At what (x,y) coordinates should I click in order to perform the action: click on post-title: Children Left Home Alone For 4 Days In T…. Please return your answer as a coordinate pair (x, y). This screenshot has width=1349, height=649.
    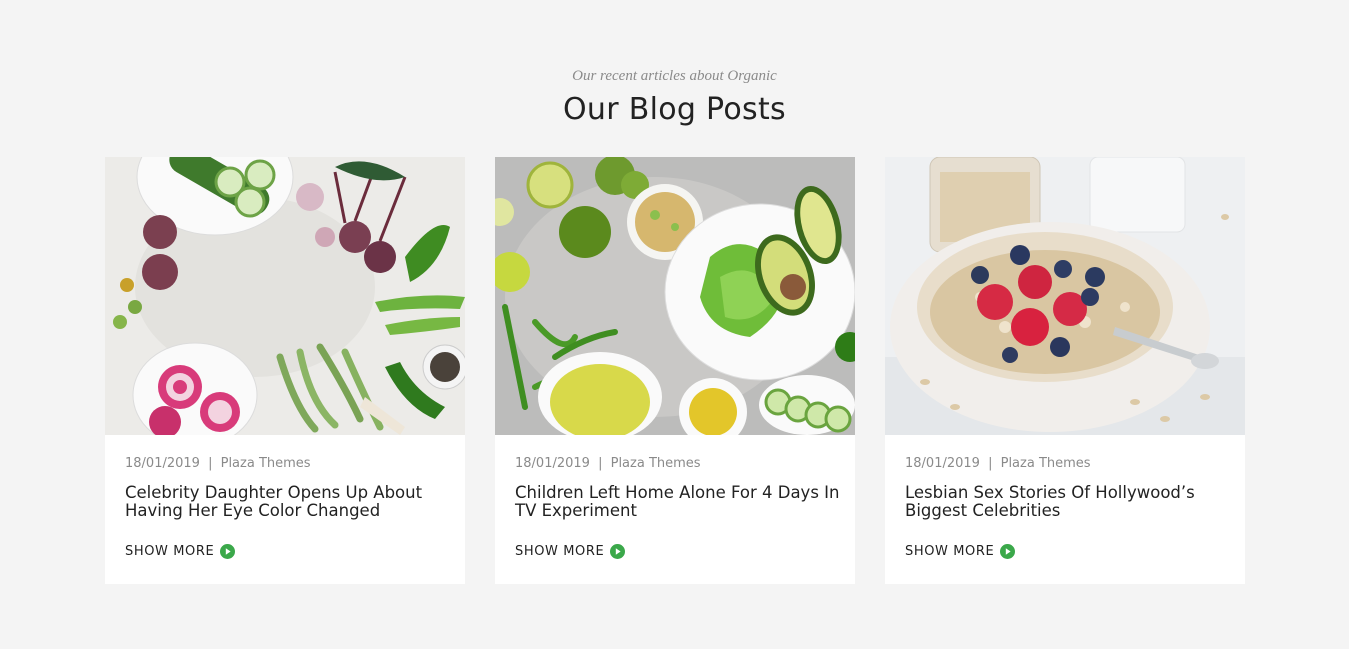
    Looking at the image, I should click on (677, 501).